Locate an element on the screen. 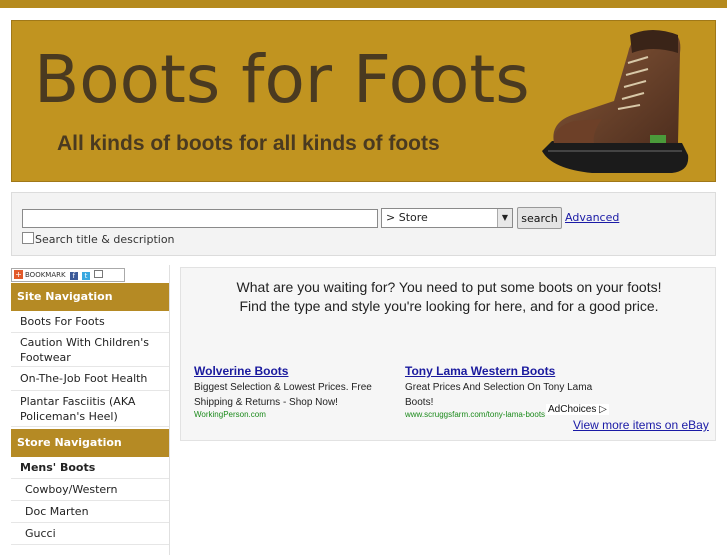 This screenshot has height=555, width=727. advanced-search-link: Advanced is located at coordinates (592, 217).